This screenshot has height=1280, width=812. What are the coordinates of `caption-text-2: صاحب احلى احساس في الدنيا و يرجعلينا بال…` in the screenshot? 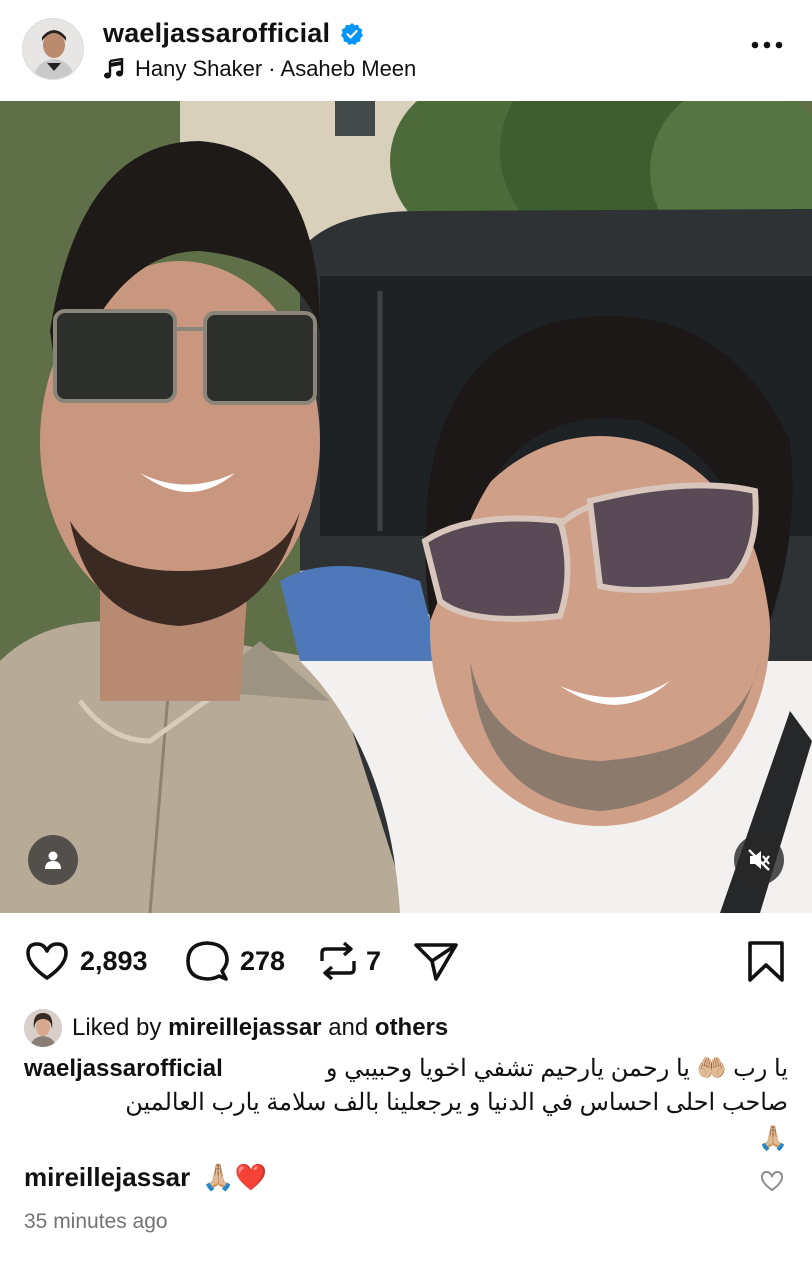 It's located at (456, 1102).